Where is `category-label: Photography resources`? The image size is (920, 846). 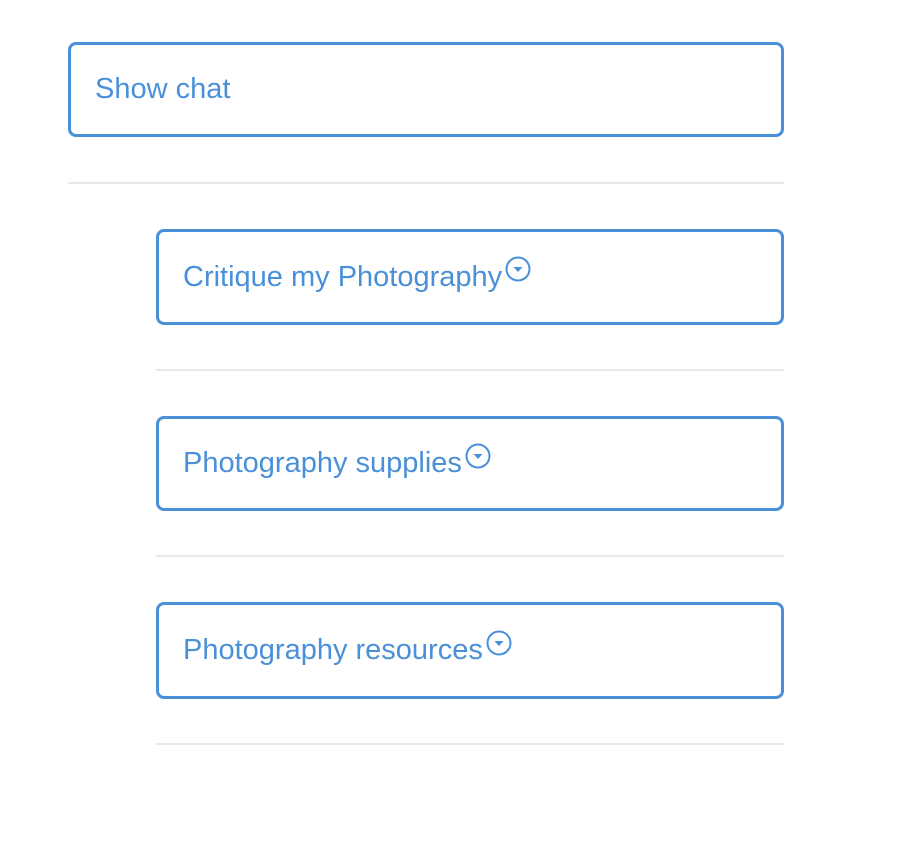 category-label: Photography resources is located at coordinates (333, 650).